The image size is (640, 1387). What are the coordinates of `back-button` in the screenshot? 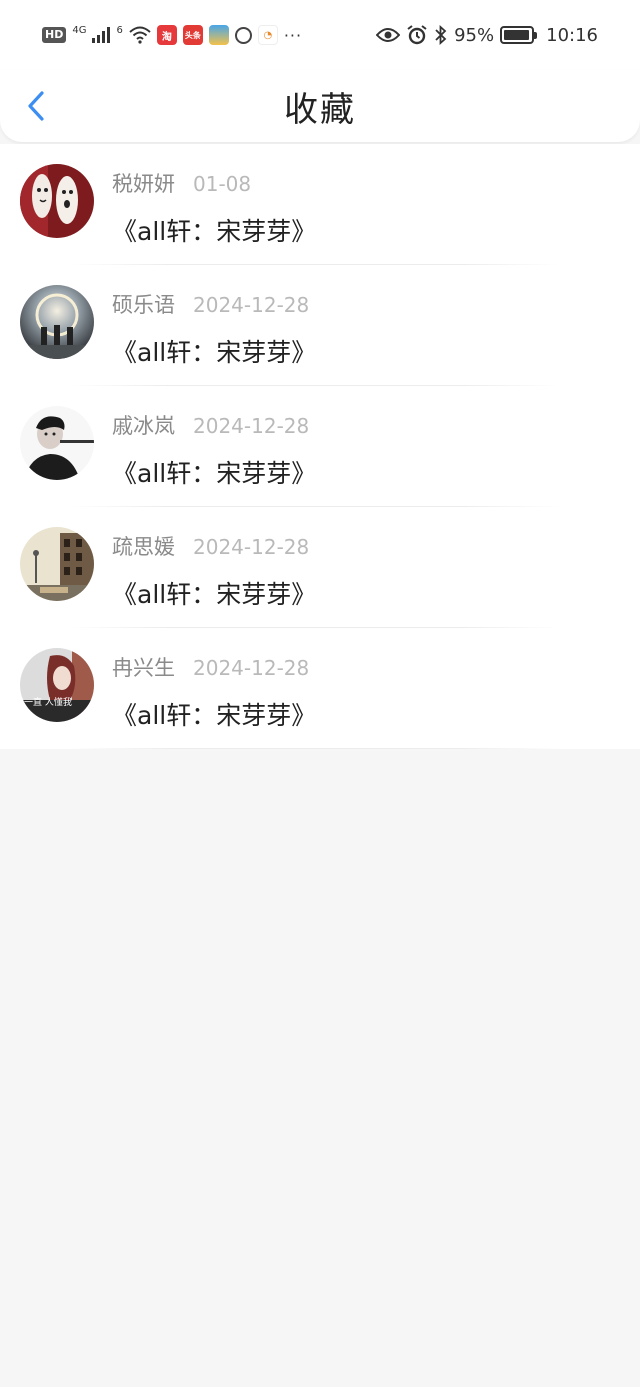 It's located at (36, 106).